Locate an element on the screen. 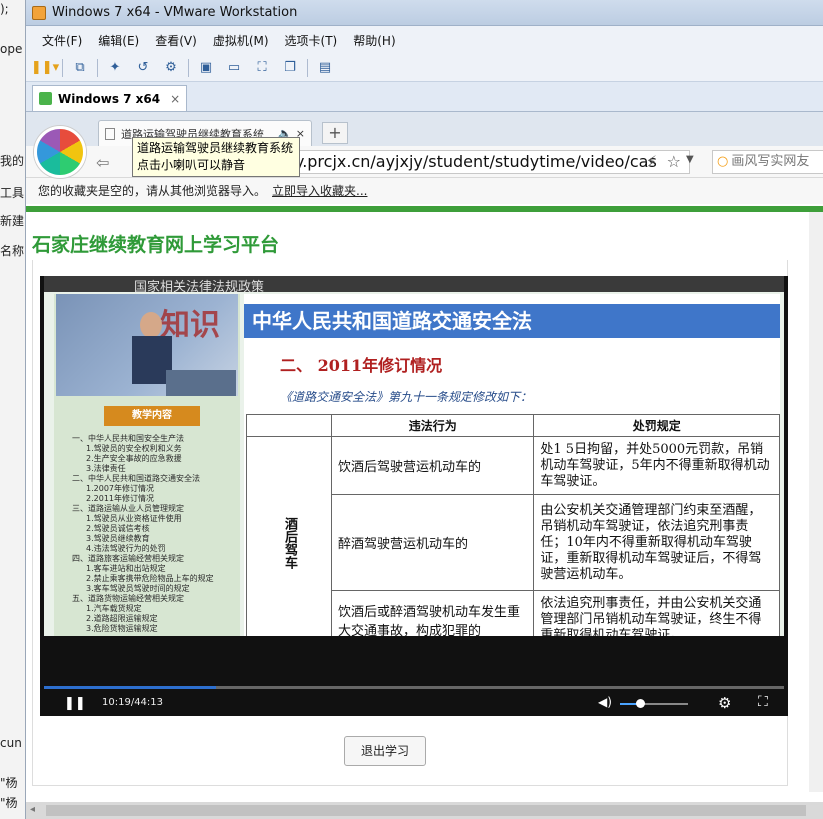 This screenshot has width=823, height=819. exit-study-button: 退出学习 is located at coordinates (385, 751).